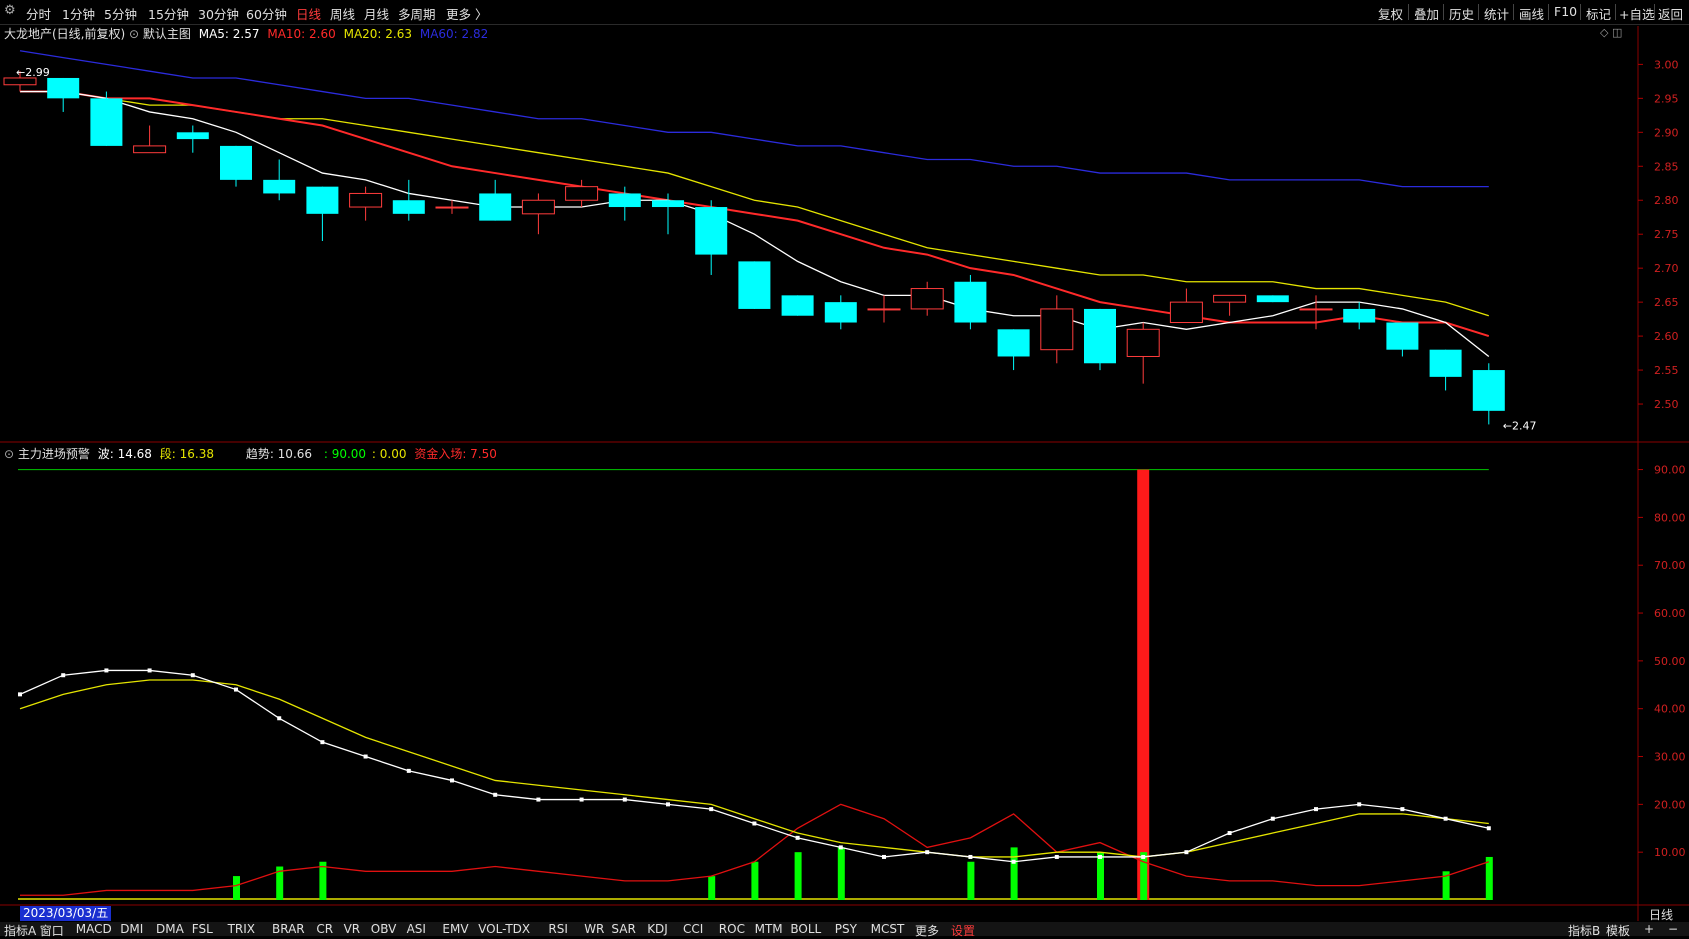  Describe the element at coordinates (1666, 404) in the screenshot. I see `price-tick-label: 2.50` at that location.